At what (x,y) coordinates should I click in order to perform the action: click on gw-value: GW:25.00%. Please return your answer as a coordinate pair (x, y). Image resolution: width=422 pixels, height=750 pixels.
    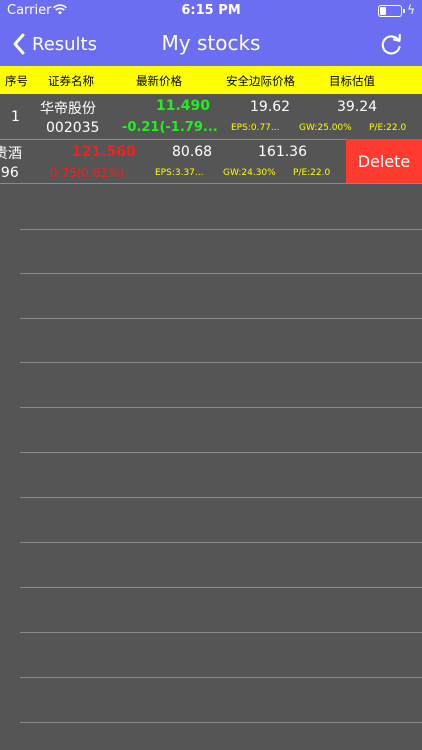
    Looking at the image, I should click on (325, 128).